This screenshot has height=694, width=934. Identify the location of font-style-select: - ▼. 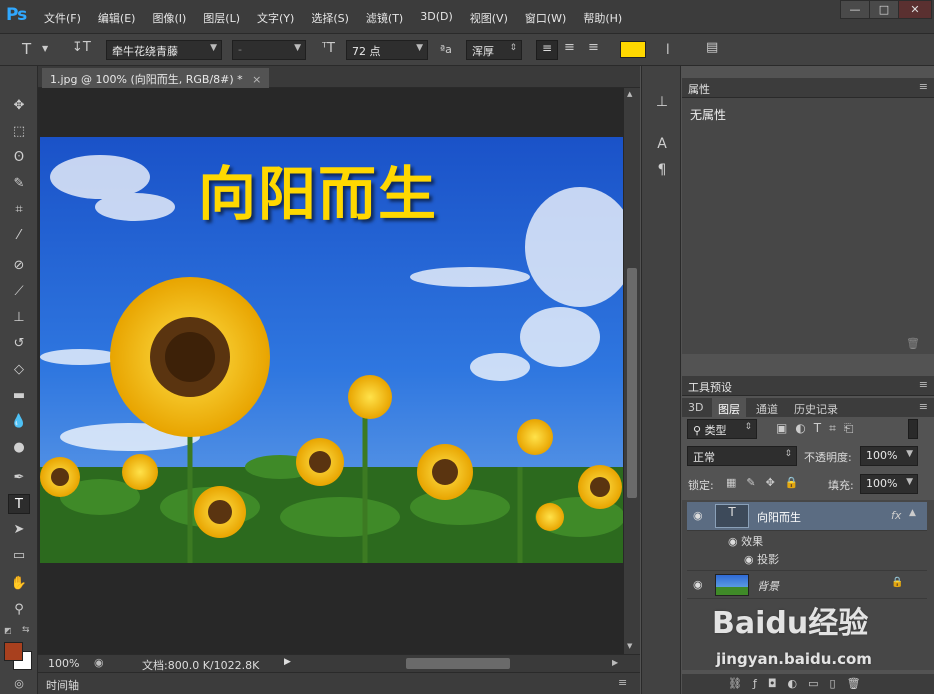
(269, 50).